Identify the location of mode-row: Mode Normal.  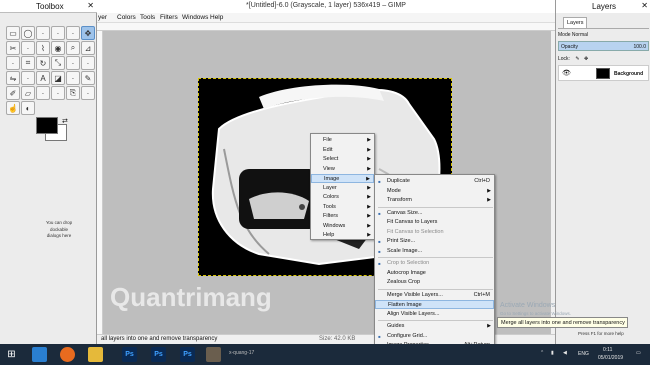
(573, 35).